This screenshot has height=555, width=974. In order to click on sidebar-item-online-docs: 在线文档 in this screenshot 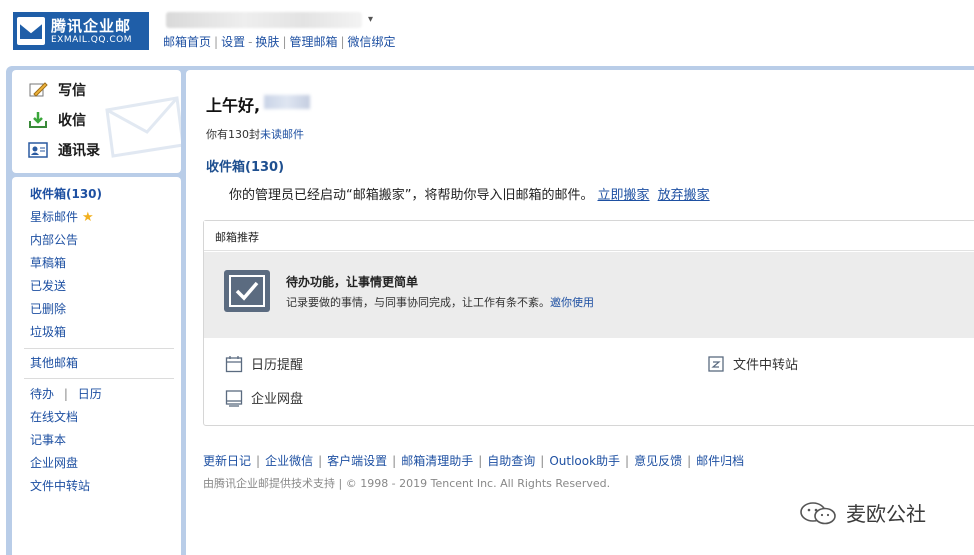, I will do `click(54, 417)`.